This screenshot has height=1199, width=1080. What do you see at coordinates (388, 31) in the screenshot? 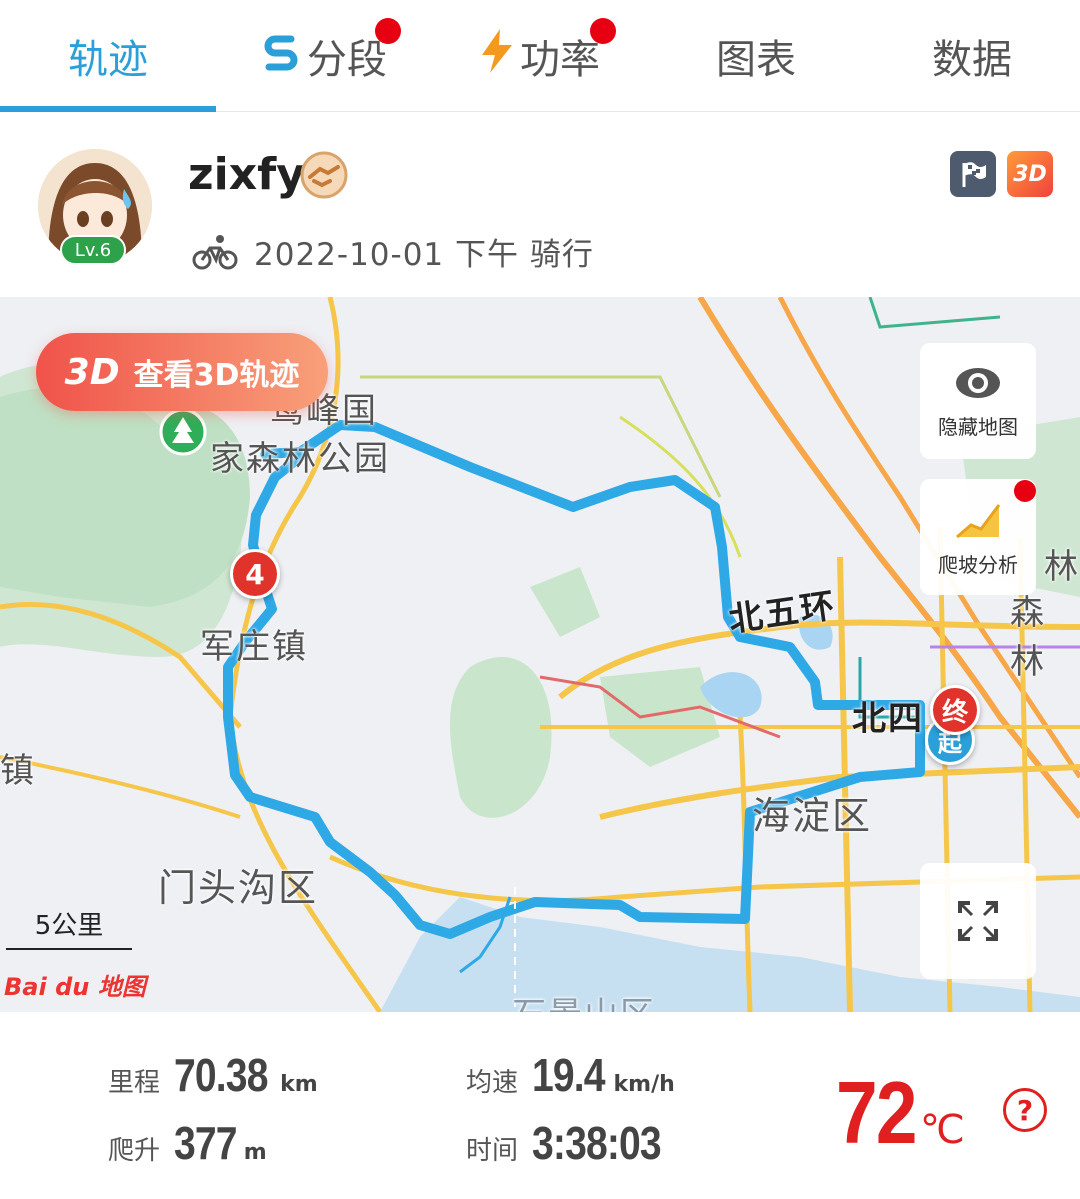
I see `segments-notification-dot` at bounding box center [388, 31].